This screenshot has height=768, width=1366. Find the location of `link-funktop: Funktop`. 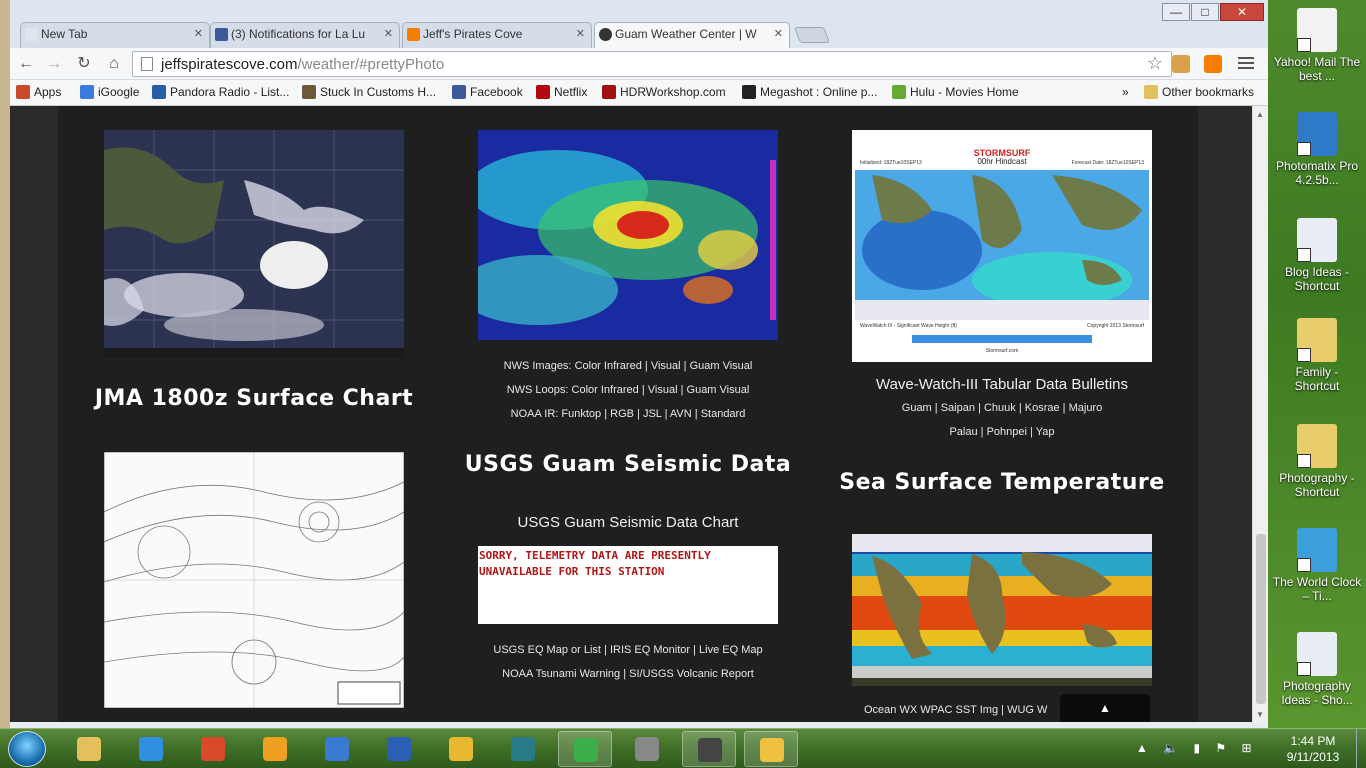

link-funktop: Funktop is located at coordinates (581, 414).